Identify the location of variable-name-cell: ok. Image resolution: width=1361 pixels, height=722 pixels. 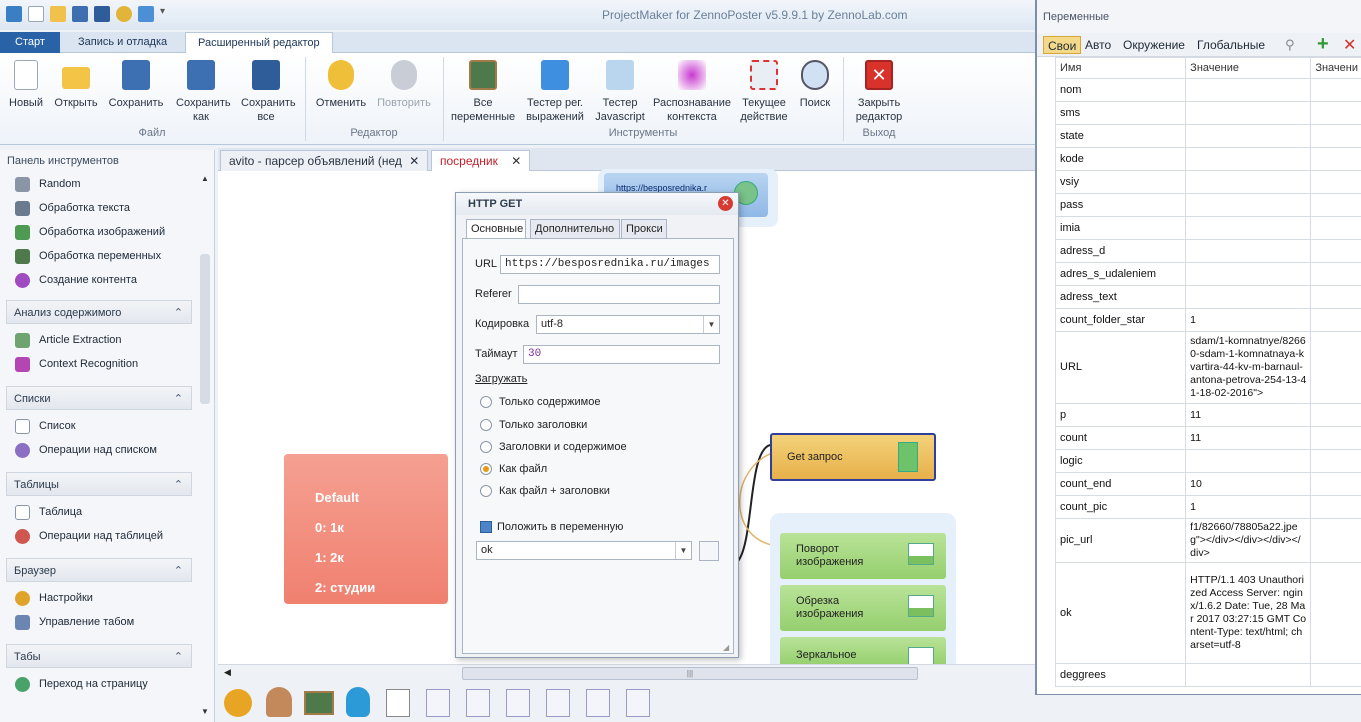
(1120, 613).